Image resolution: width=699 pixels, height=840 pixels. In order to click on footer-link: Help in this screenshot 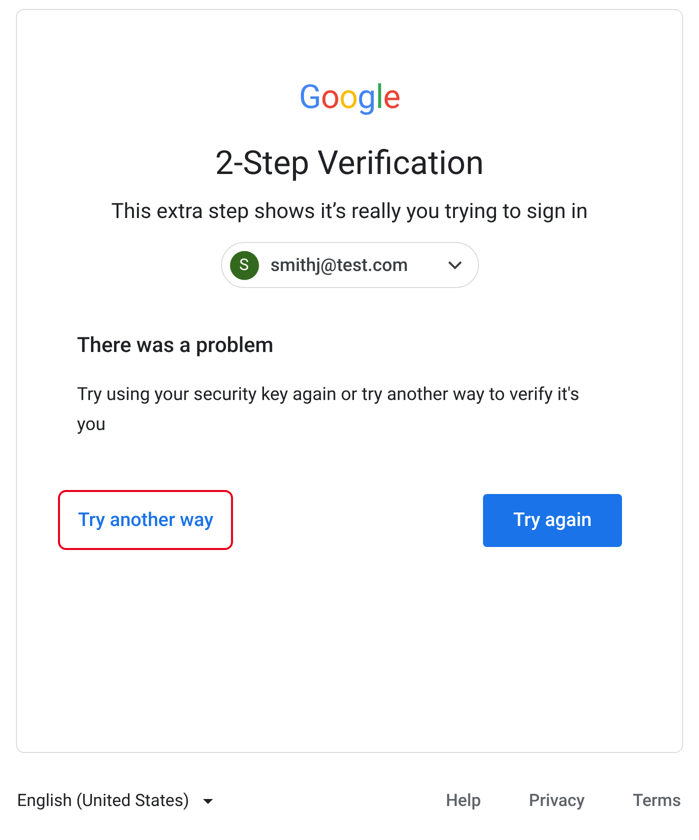, I will do `click(463, 801)`.